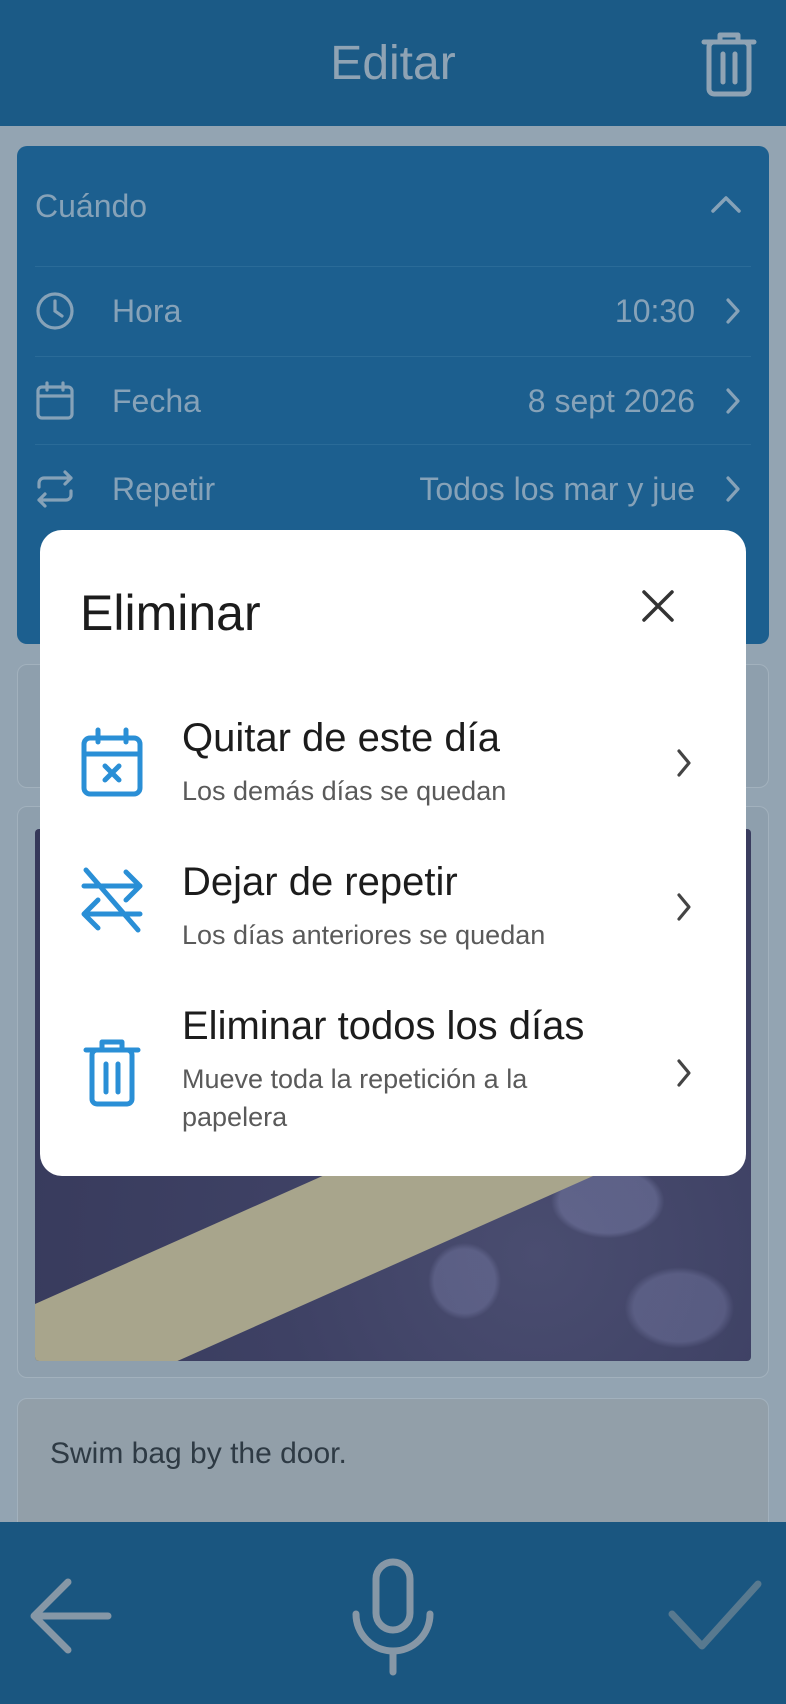 The width and height of the screenshot is (786, 1704). Describe the element at coordinates (715, 1615) in the screenshot. I see `check-icon` at that location.